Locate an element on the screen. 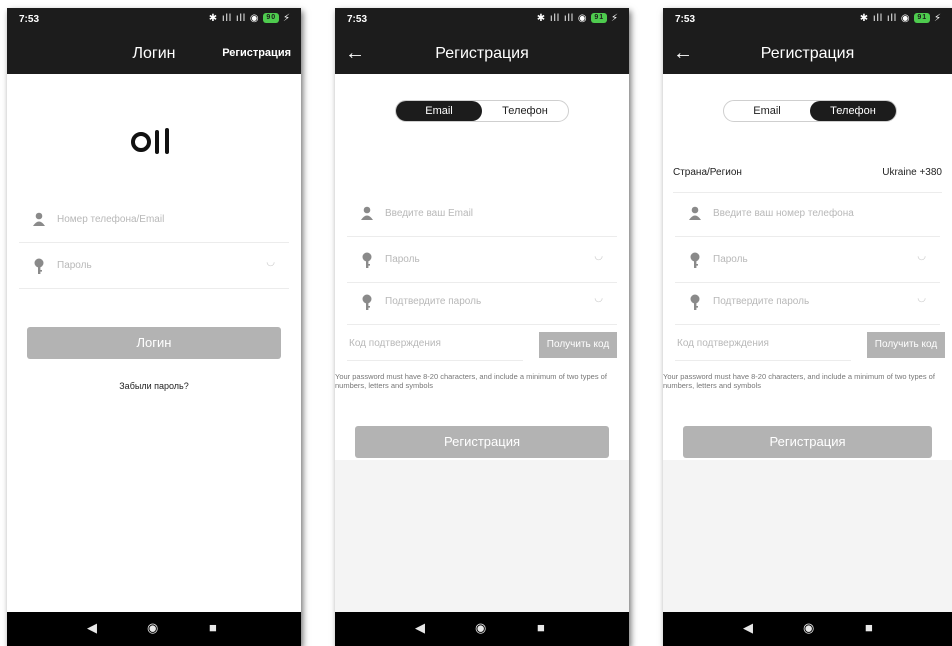 The height and width of the screenshot is (646, 952). forgot-password-link: Забыли пароль? is located at coordinates (154, 386).